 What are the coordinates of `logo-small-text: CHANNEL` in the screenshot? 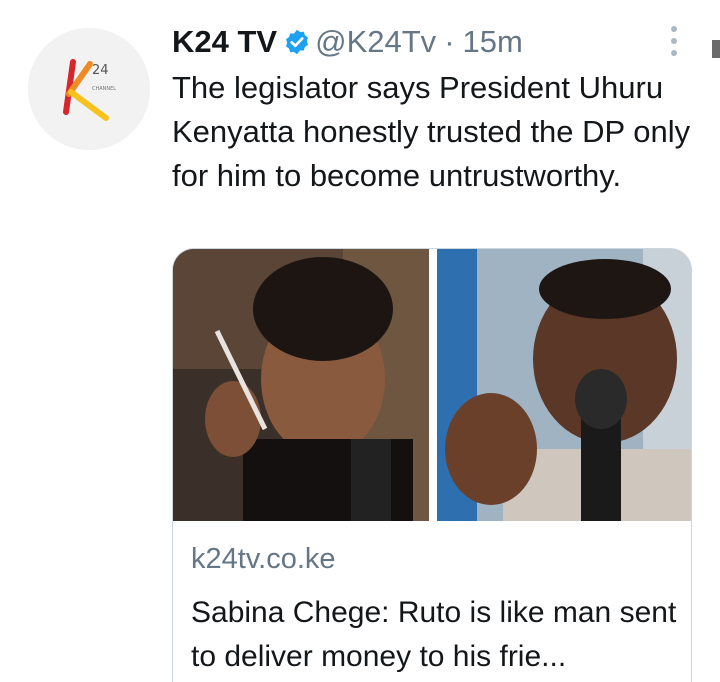 It's located at (104, 89).